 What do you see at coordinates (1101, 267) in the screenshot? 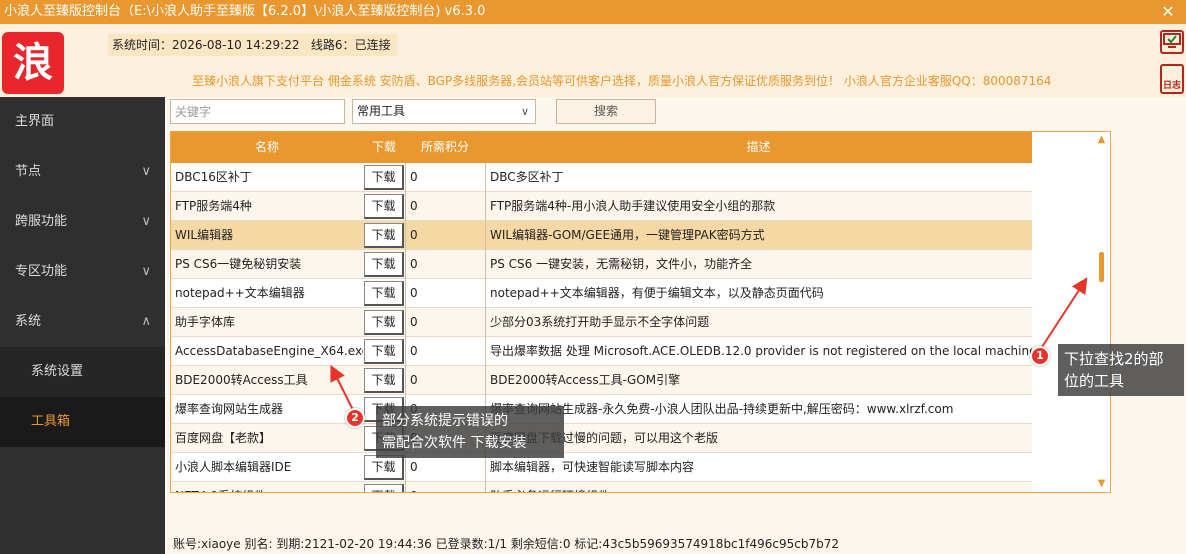
I see `scrollbar-thumb` at bounding box center [1101, 267].